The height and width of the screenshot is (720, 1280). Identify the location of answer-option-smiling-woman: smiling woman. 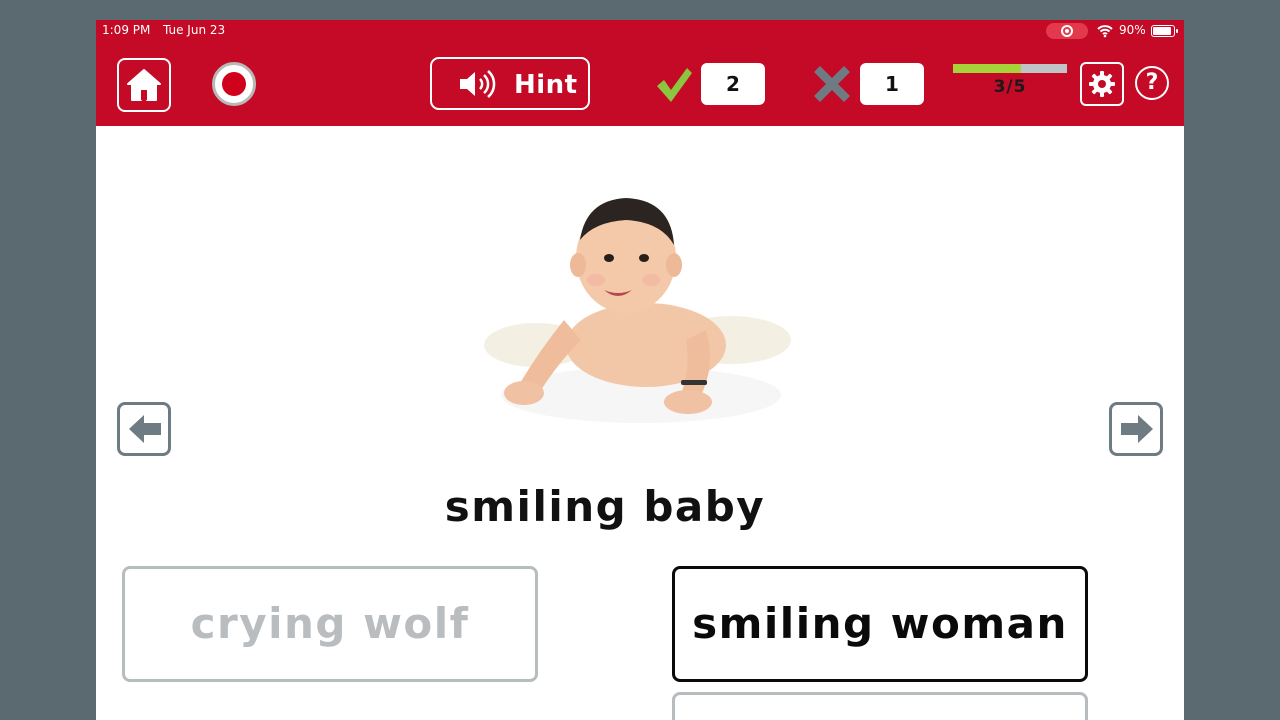
(880, 624).